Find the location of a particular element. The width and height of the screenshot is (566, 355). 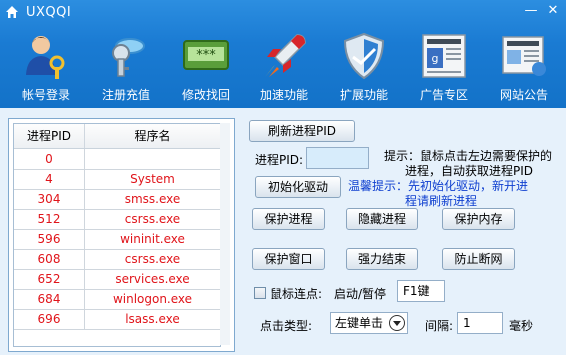

start-stop-label: 启动/暂停 is located at coordinates (360, 294).